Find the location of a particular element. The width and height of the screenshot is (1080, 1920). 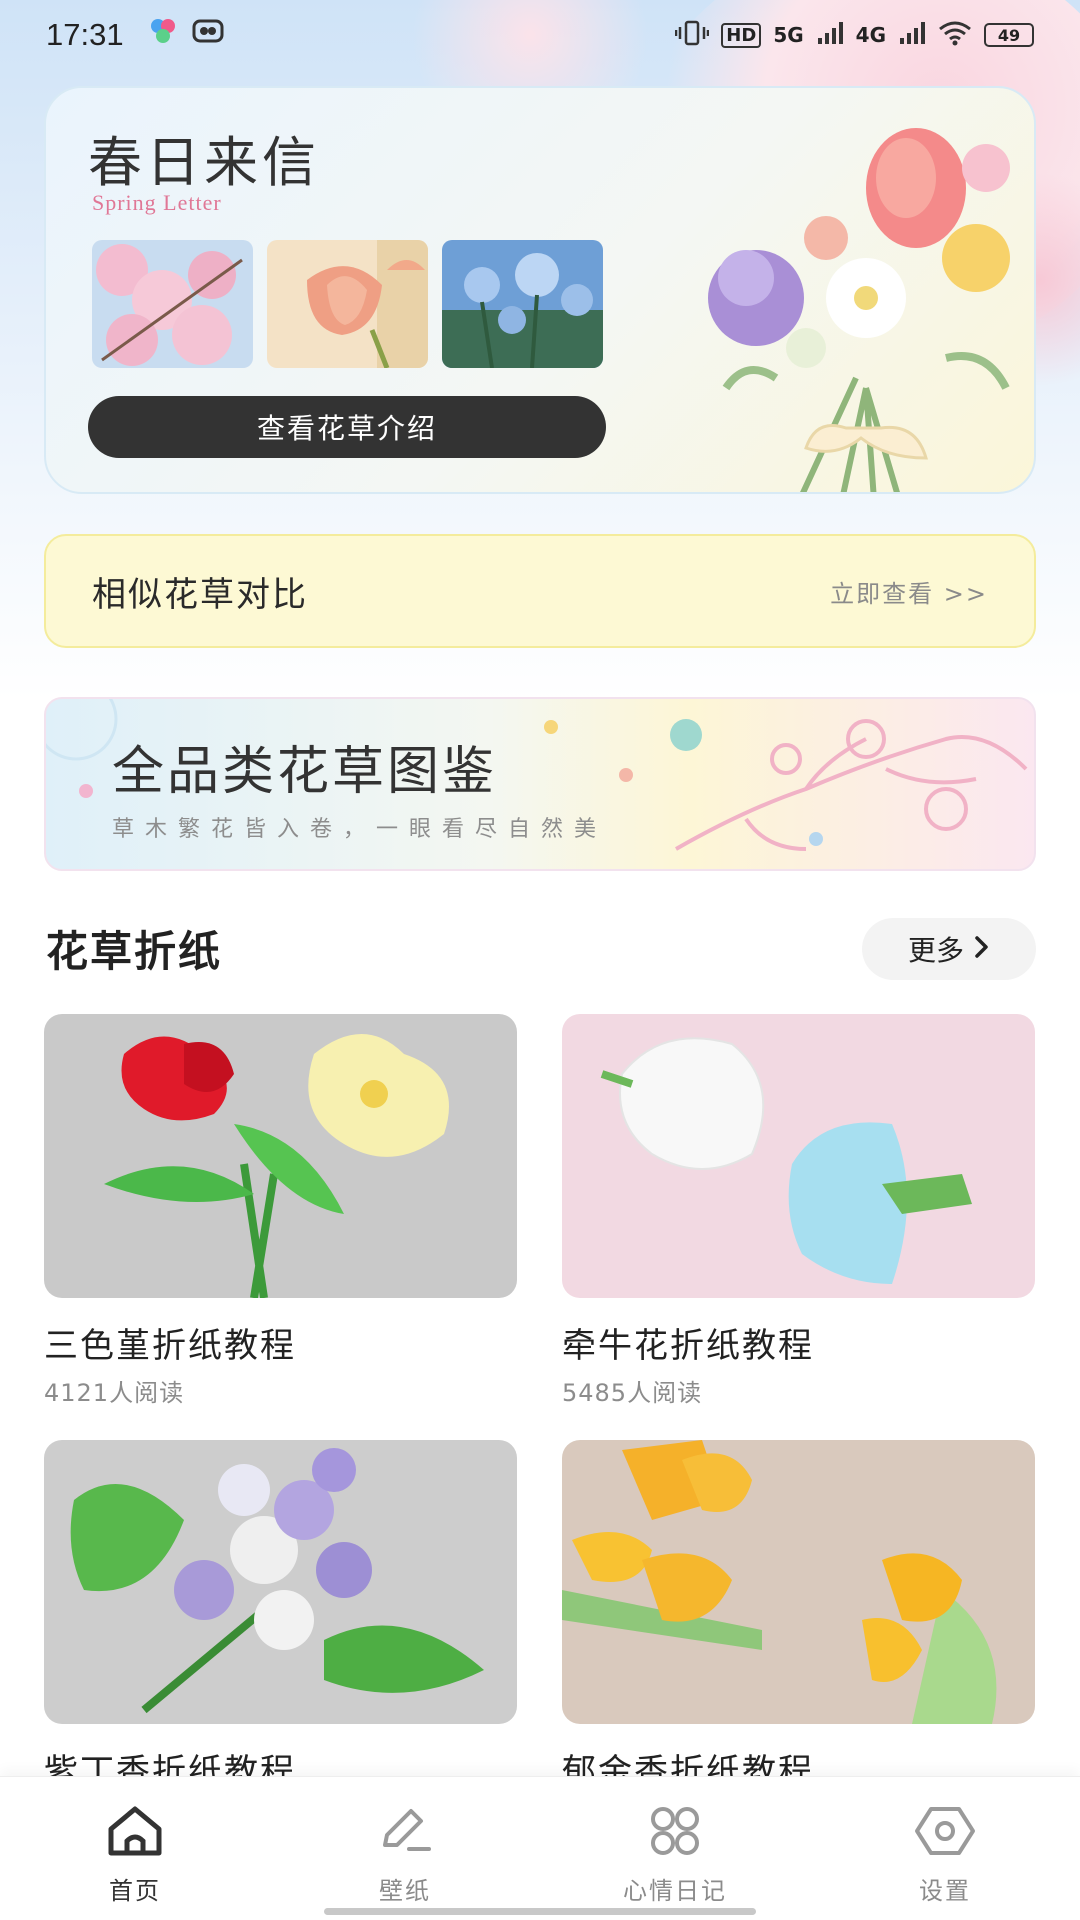

vibrate-icon is located at coordinates (692, 35).